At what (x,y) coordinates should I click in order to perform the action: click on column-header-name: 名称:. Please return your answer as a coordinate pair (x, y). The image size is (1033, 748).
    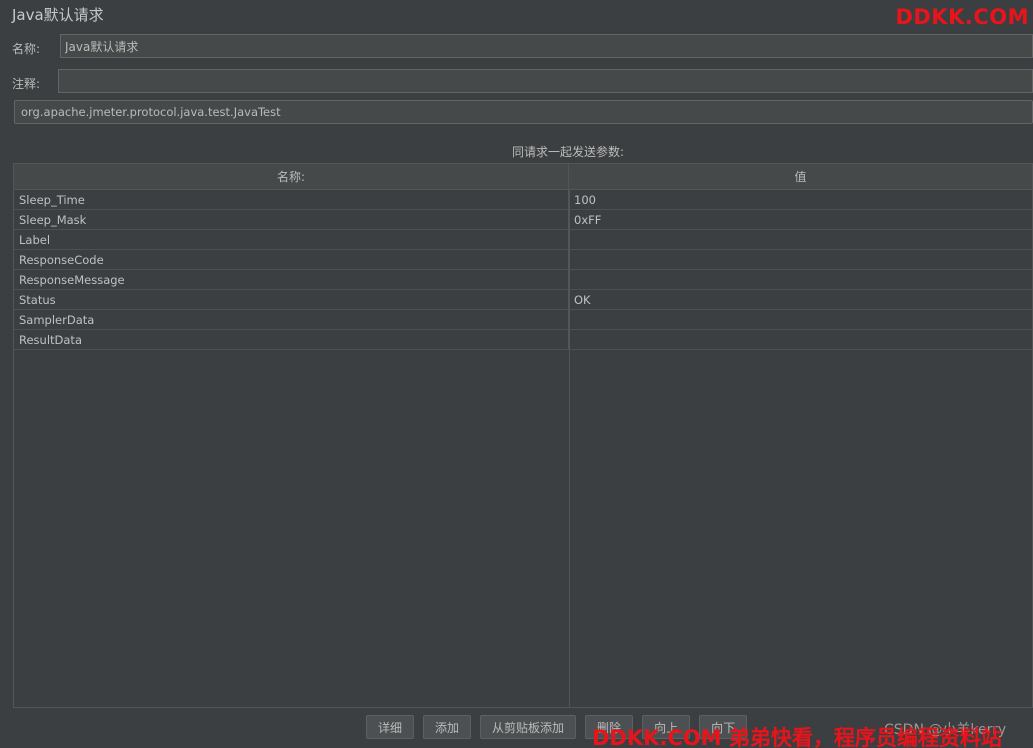
    Looking at the image, I should click on (291, 176).